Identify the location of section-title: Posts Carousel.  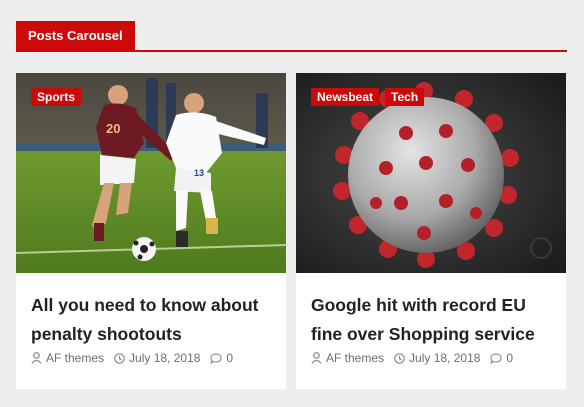
(75, 35).